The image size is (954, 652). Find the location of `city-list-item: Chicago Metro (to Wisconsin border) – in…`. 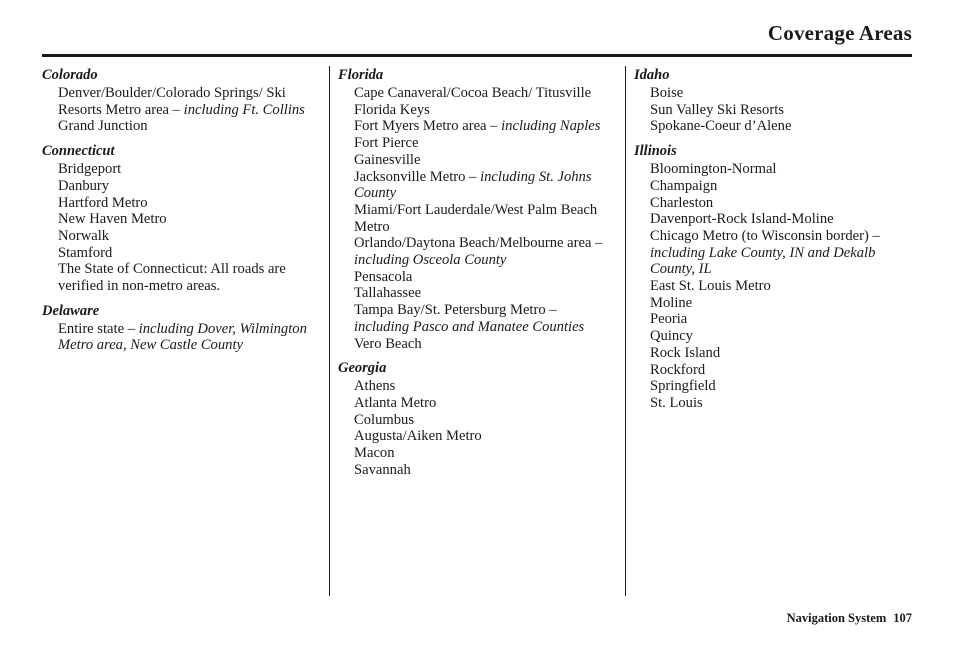

city-list-item: Chicago Metro (to Wisconsin border) – in… is located at coordinates (765, 252).